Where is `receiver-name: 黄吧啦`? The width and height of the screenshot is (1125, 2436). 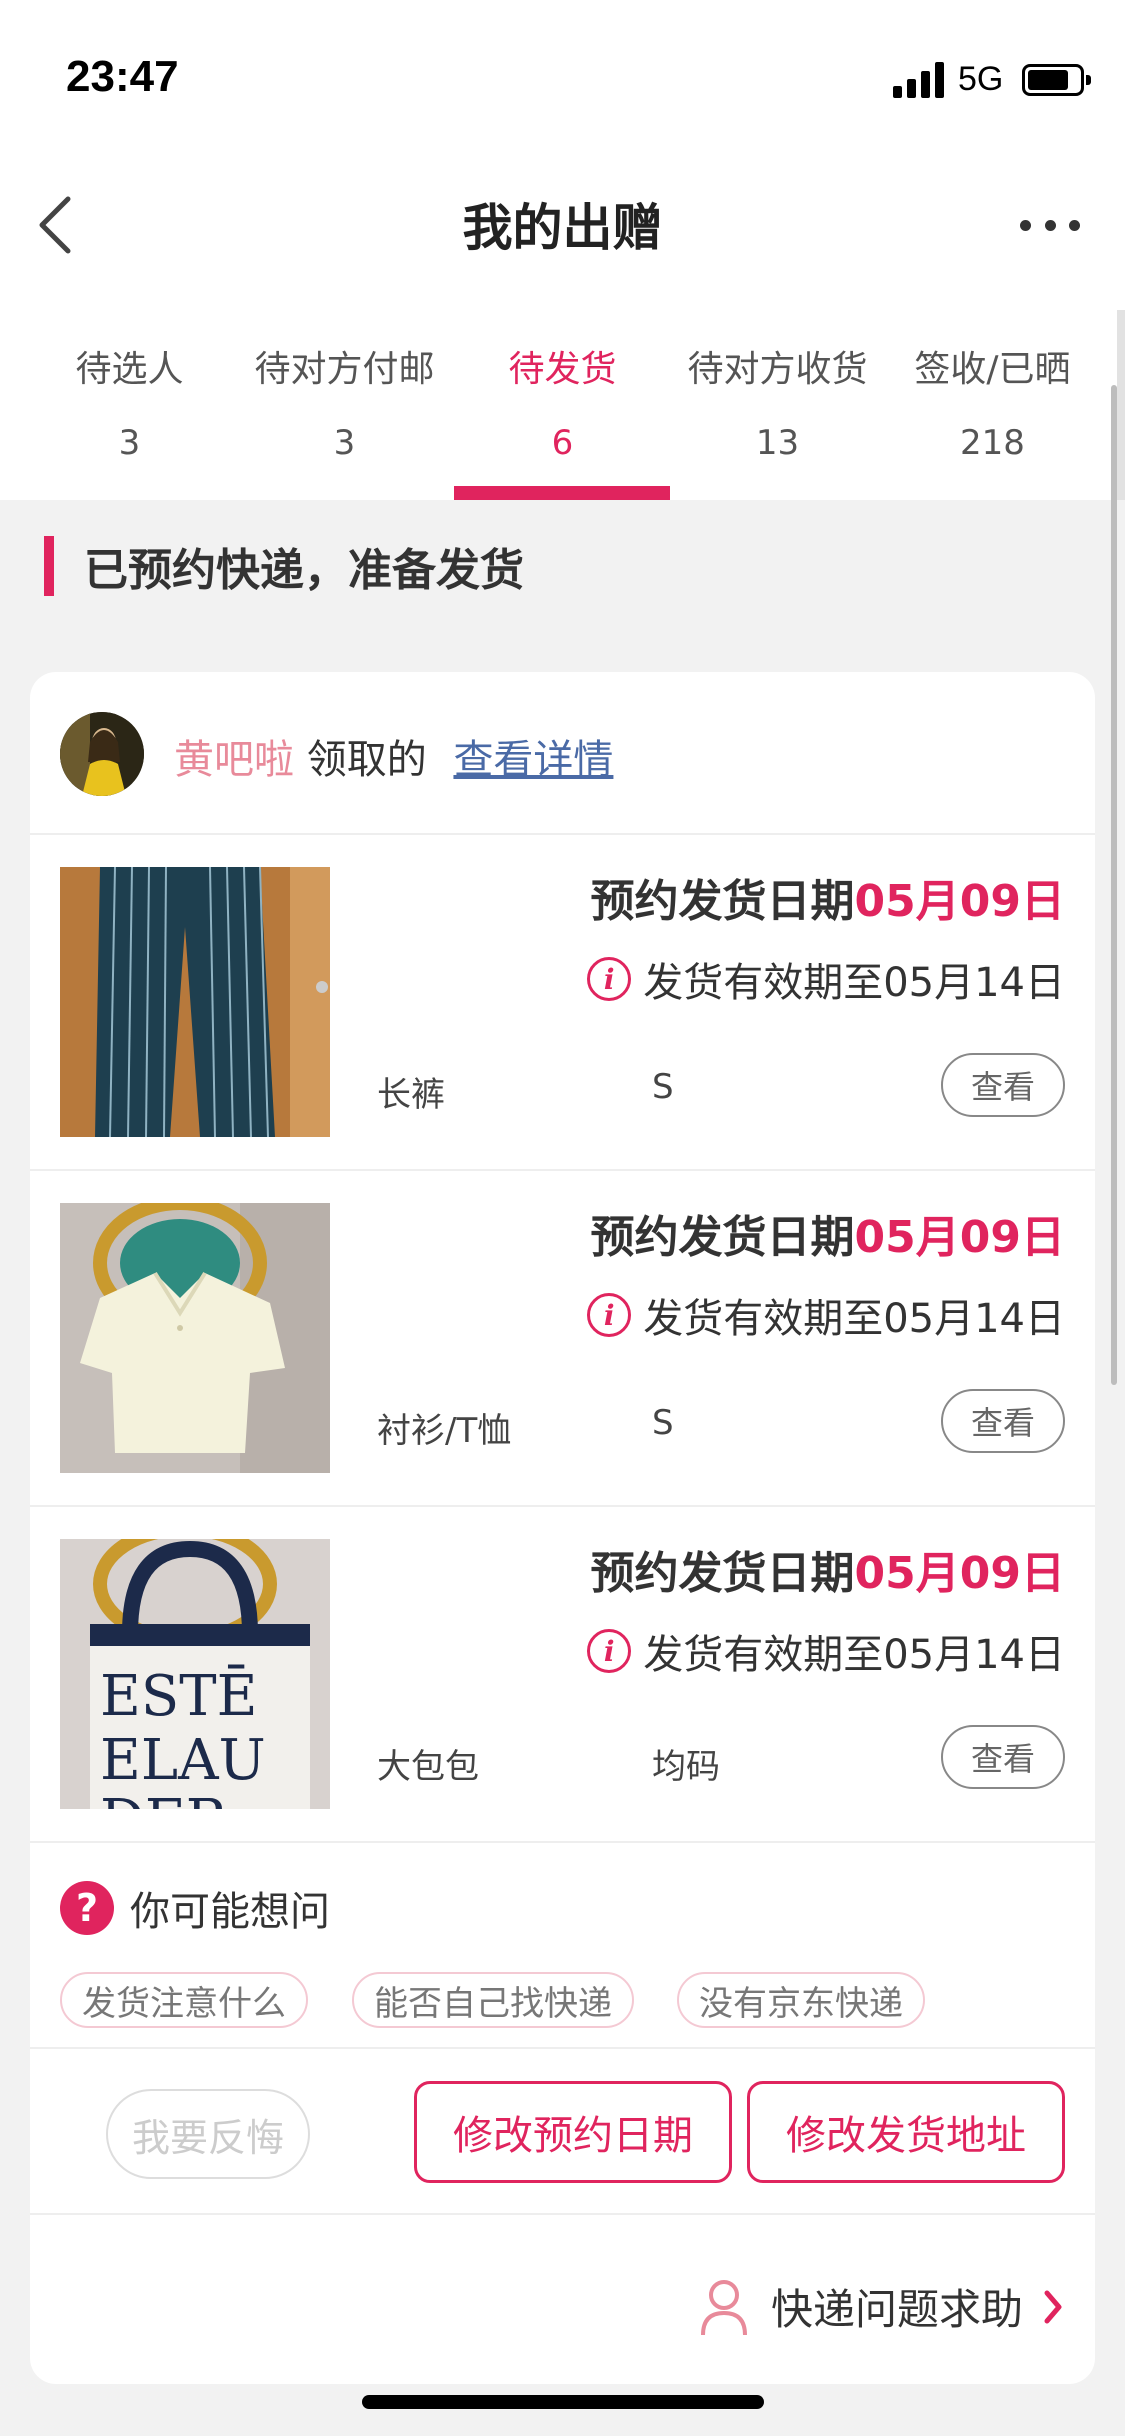
receiver-name: 黄吧啦 is located at coordinates (234, 760).